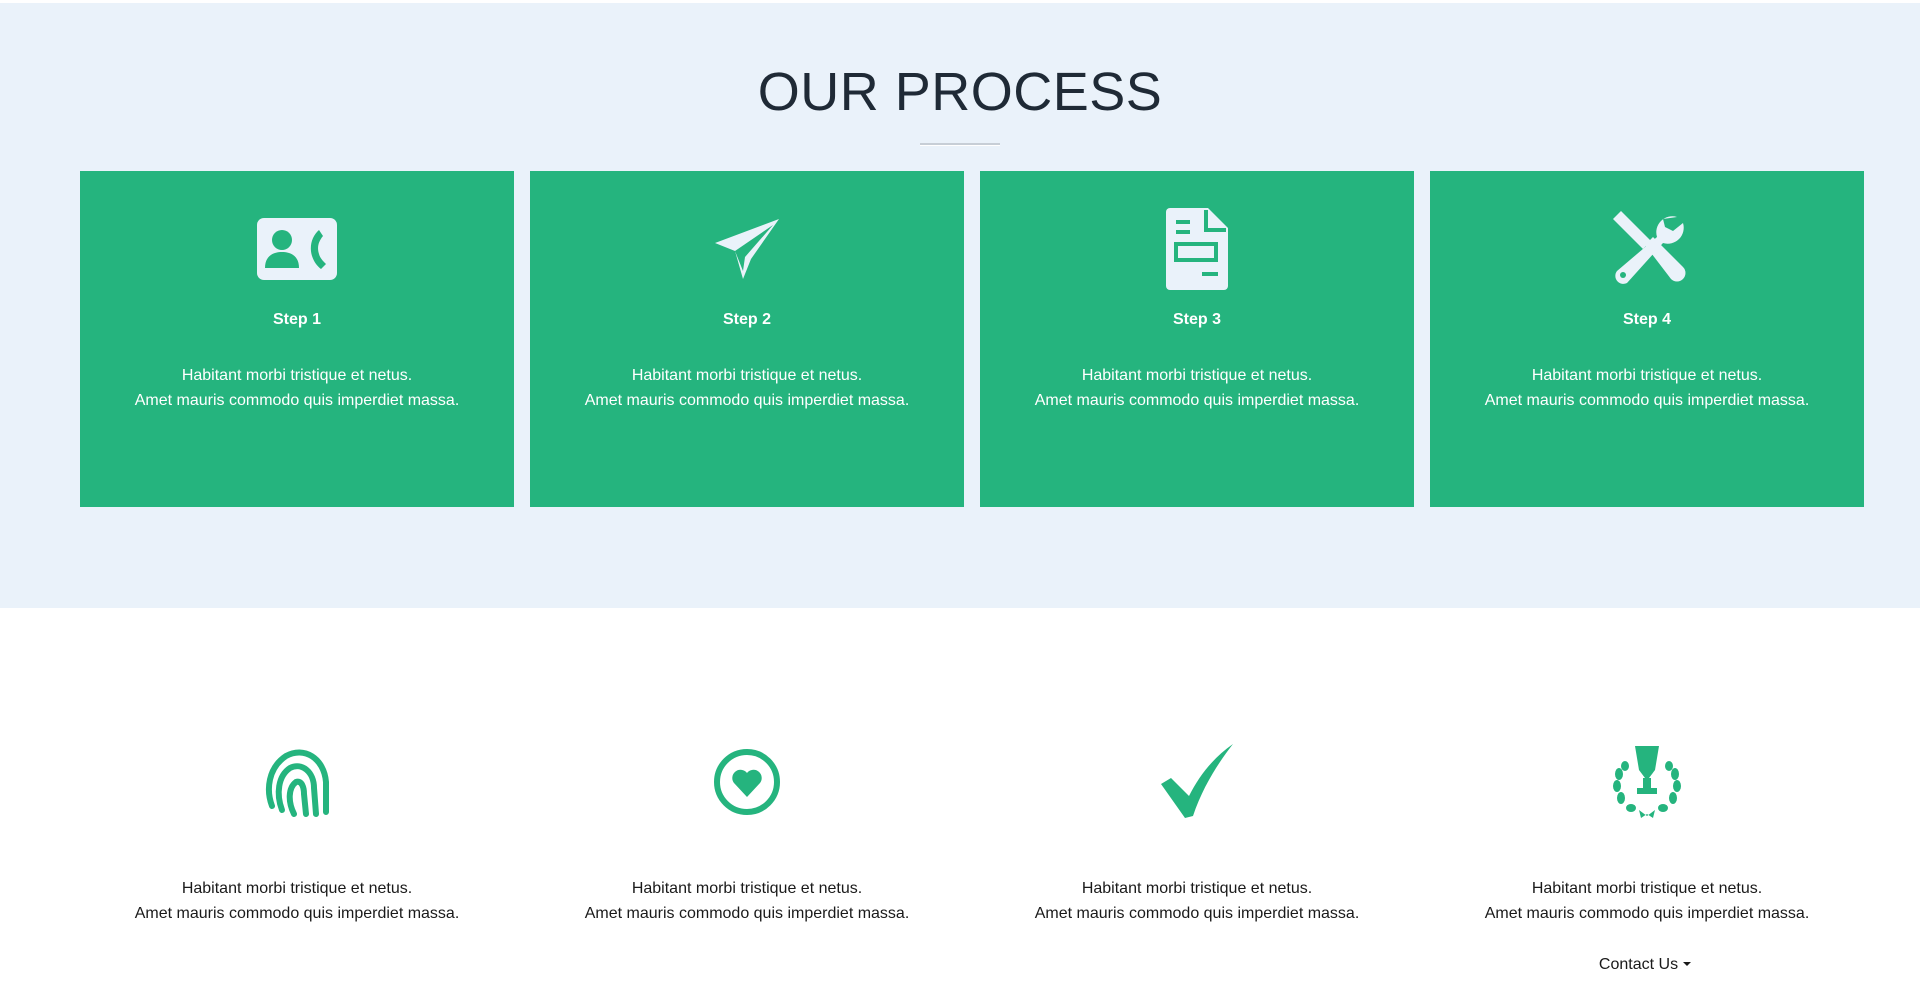  I want to click on title-divider, so click(960, 144).